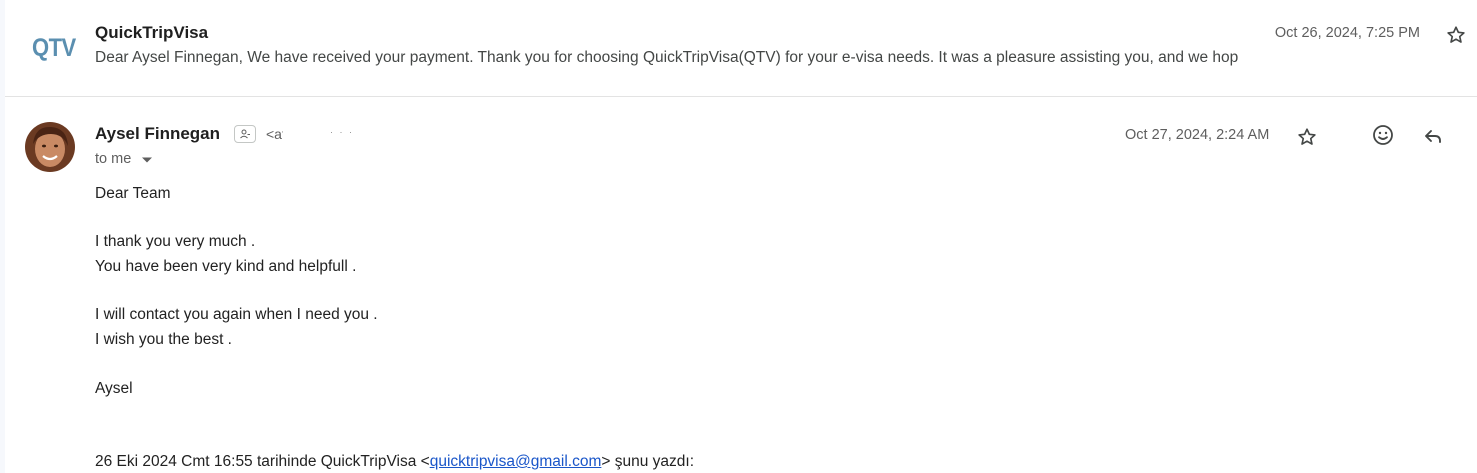 The width and height of the screenshot is (1477, 473). What do you see at coordinates (226, 266) in the screenshot?
I see `body-line: You have been very kind and helpfull .` at bounding box center [226, 266].